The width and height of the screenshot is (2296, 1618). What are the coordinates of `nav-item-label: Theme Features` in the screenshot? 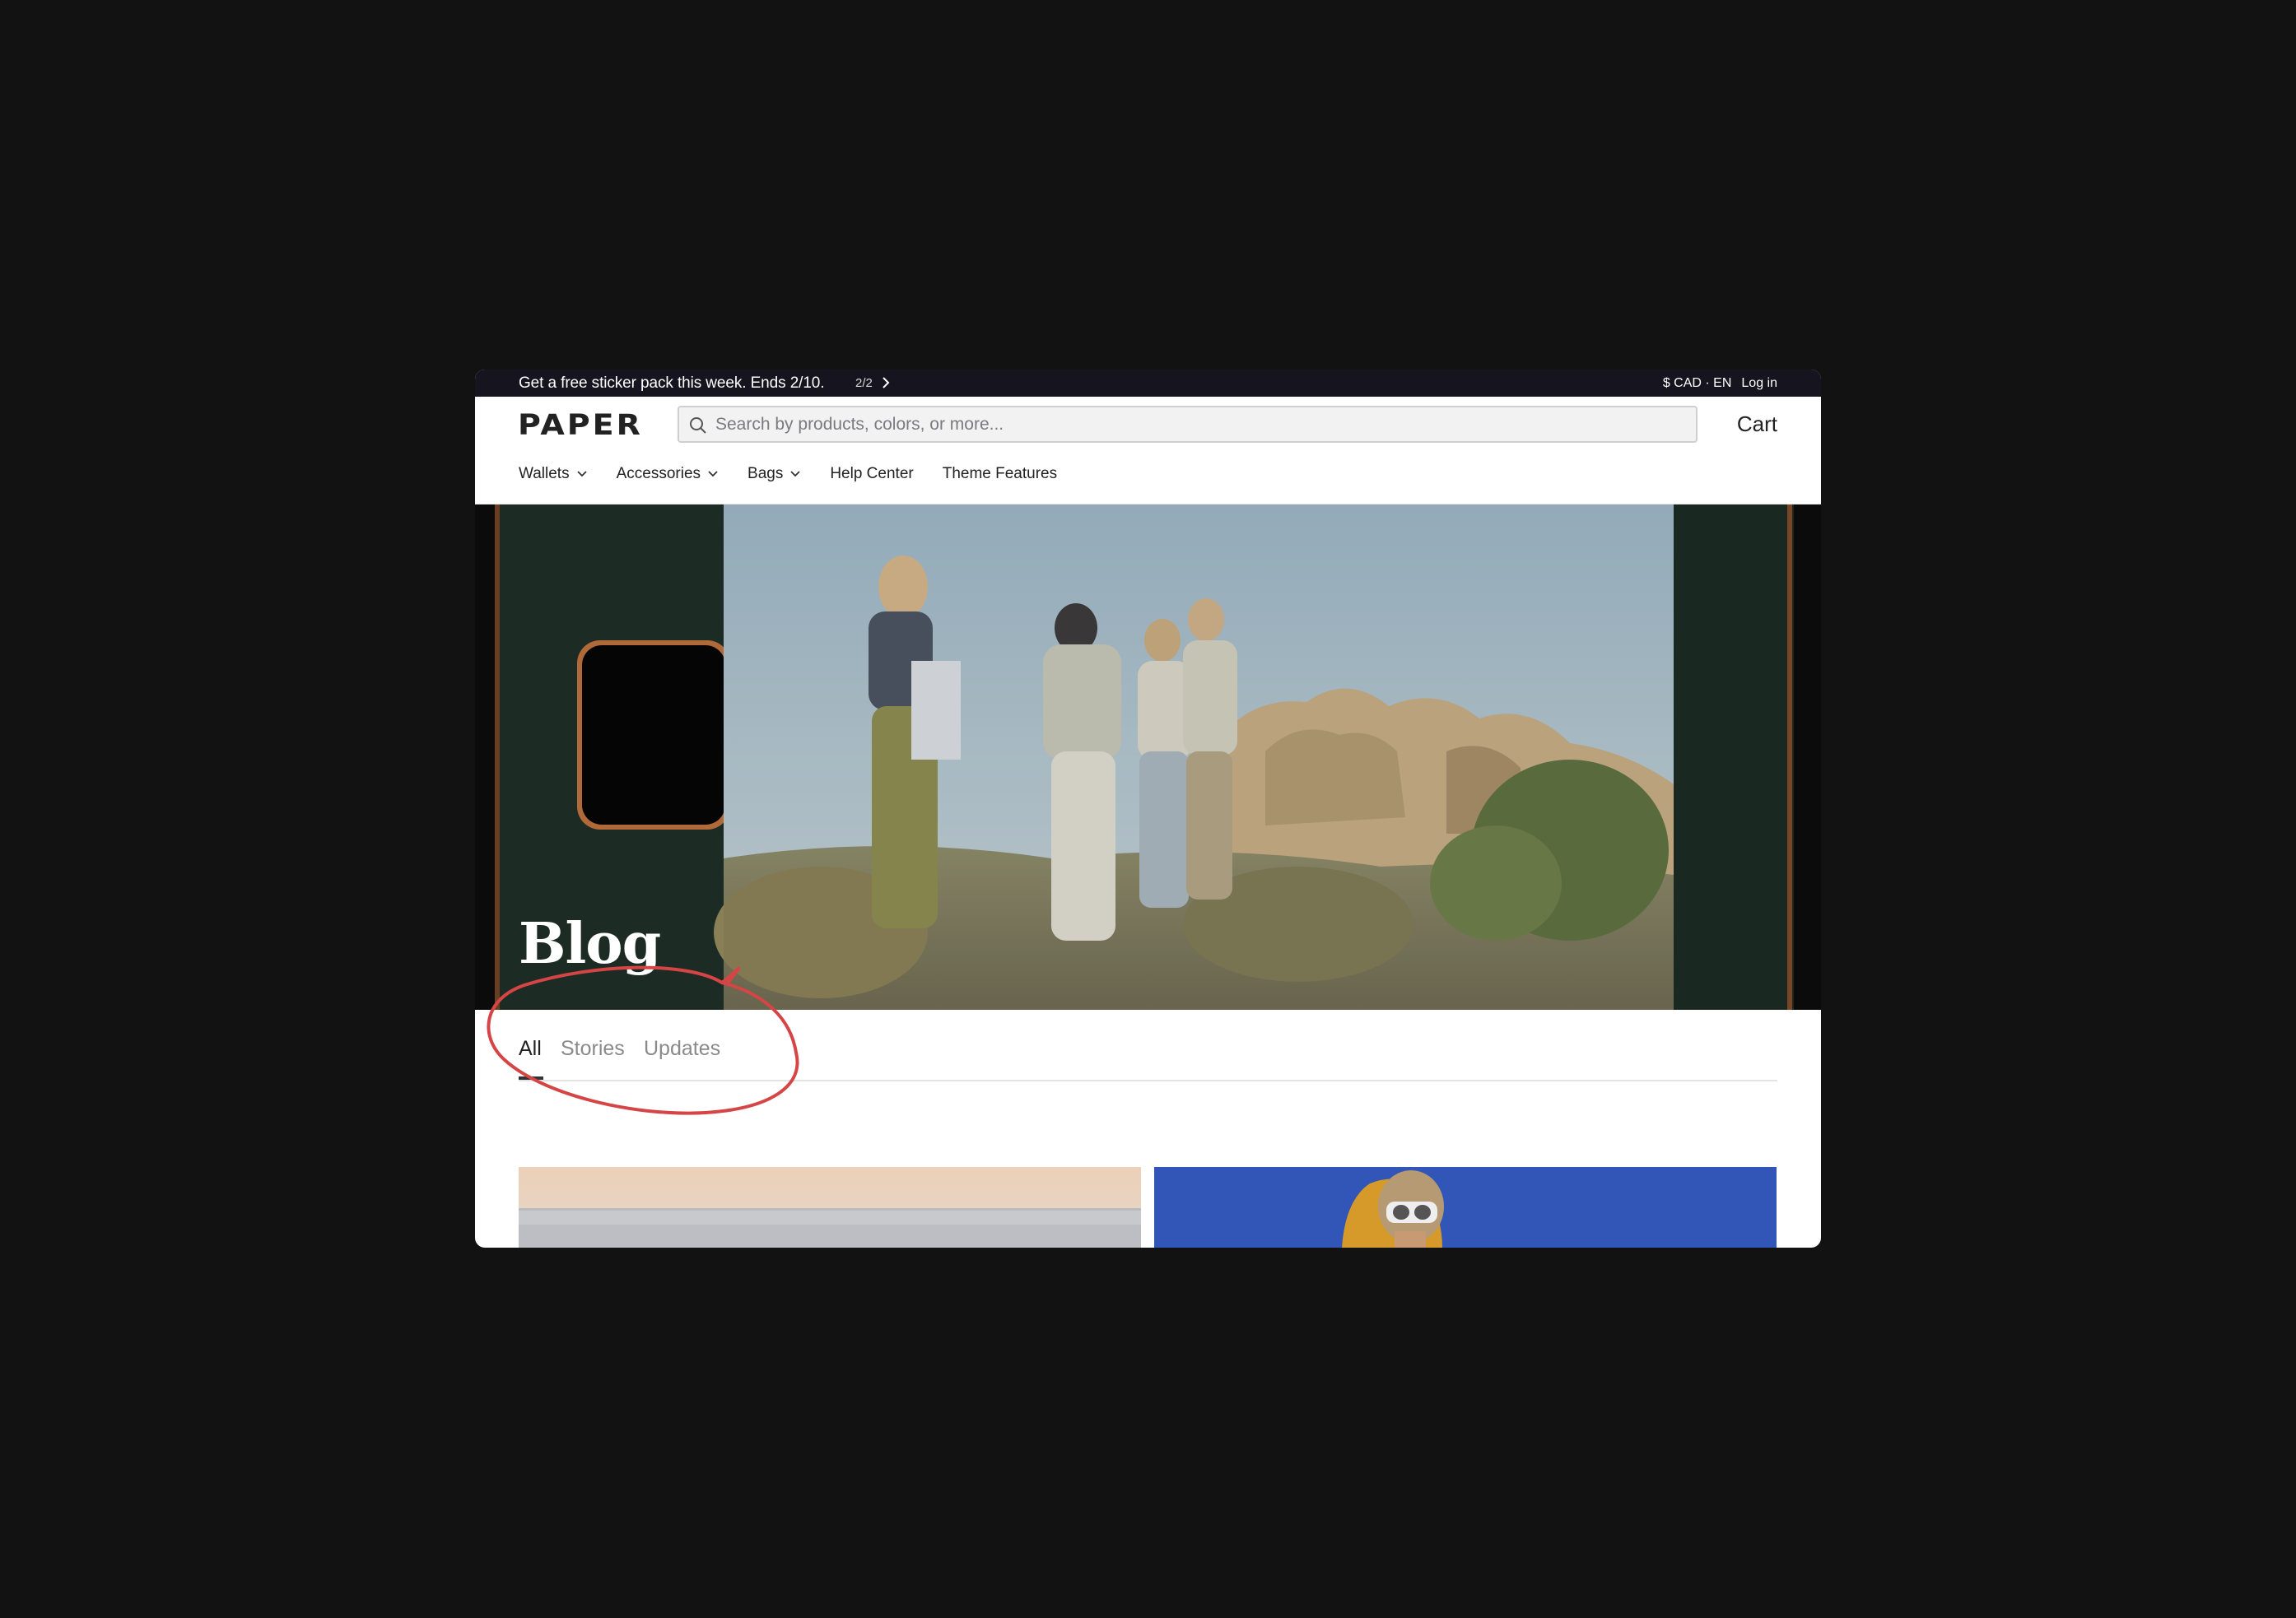 It's located at (1000, 473).